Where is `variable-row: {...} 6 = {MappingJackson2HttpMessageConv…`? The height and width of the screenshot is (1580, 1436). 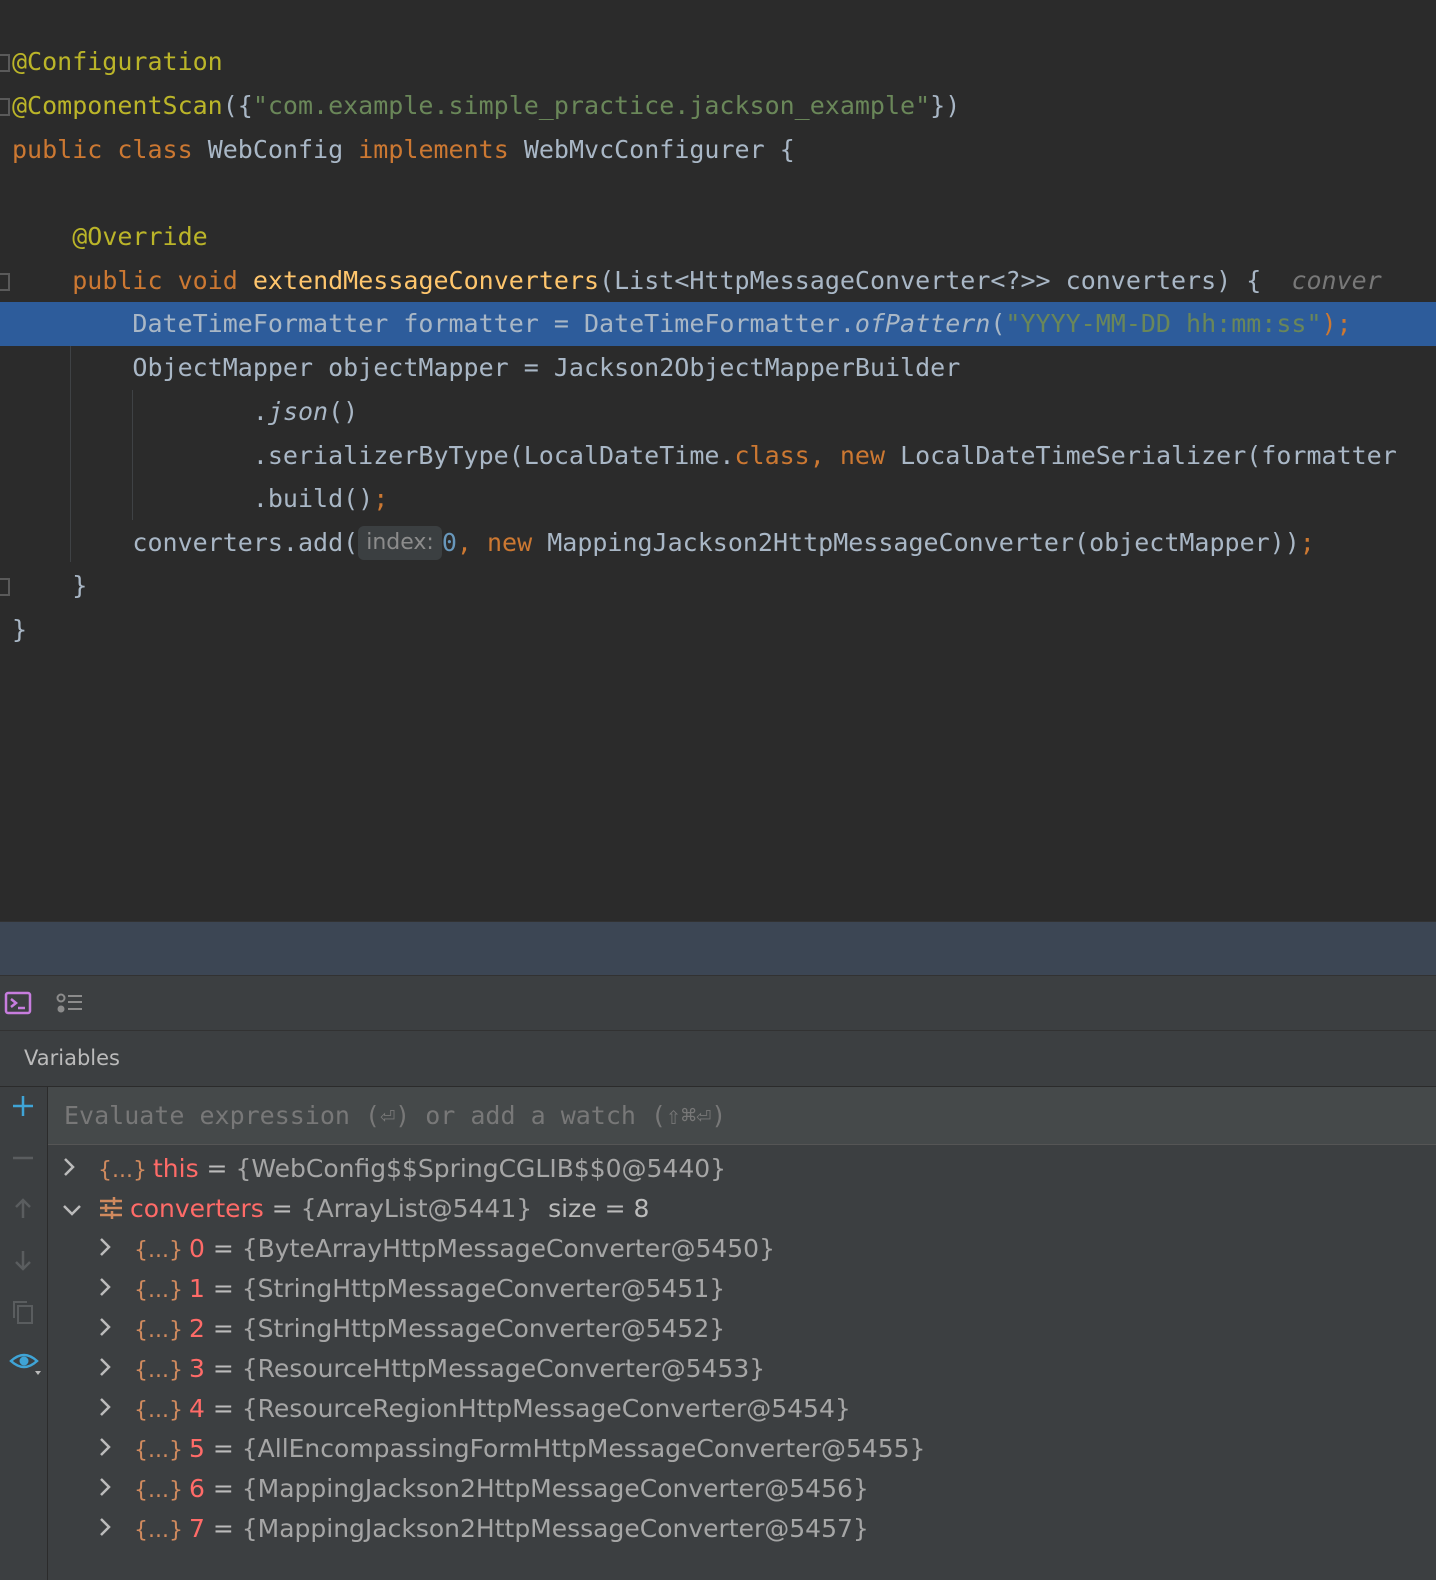
variable-row: {...} 6 = {MappingJackson2HttpMessageConv… is located at coordinates (483, 1489).